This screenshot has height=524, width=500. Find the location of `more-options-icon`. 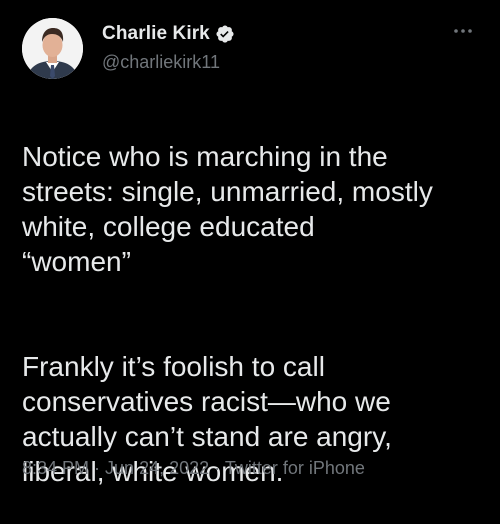

more-options-icon is located at coordinates (463, 31).